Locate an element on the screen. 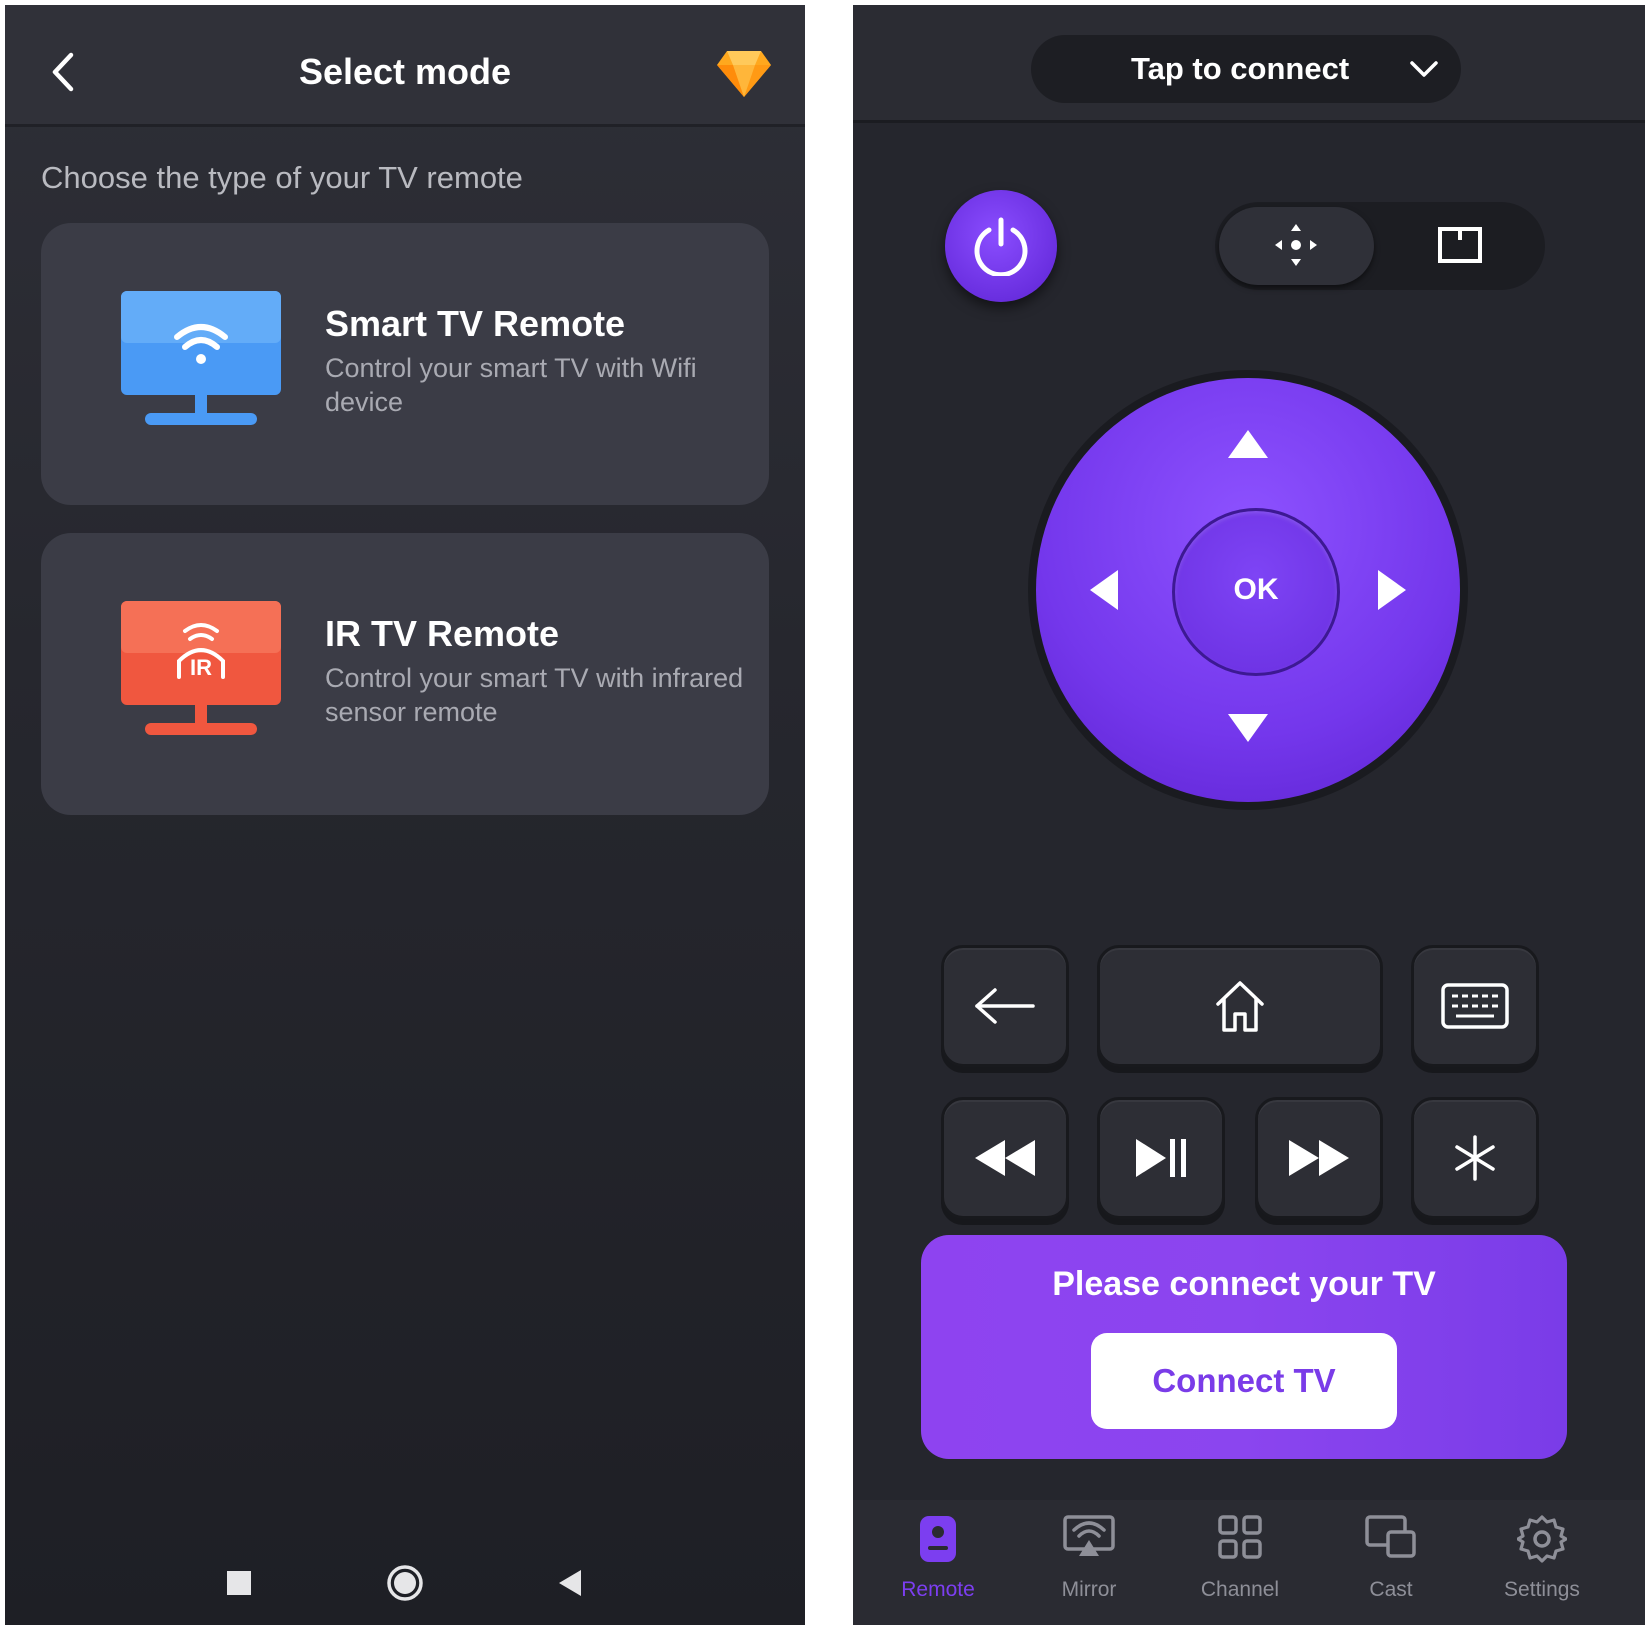 Image resolution: width=1650 pixels, height=1632 pixels. directional-pad: OK is located at coordinates (1248, 590).